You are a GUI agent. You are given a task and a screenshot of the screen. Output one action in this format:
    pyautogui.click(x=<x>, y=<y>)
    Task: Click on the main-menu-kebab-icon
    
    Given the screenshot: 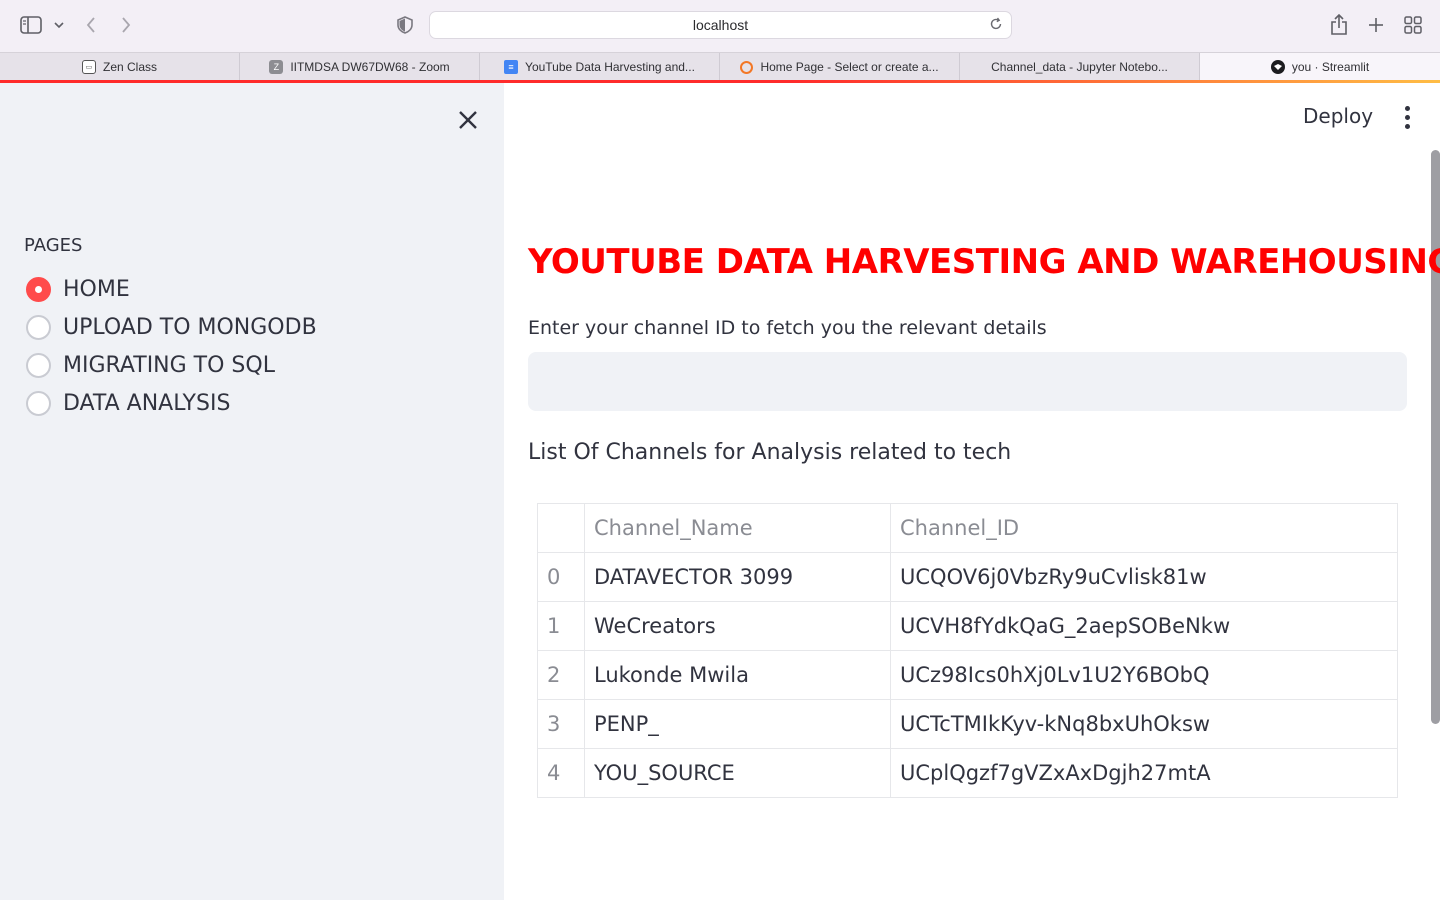 What is the action you would take?
    pyautogui.click(x=1407, y=117)
    